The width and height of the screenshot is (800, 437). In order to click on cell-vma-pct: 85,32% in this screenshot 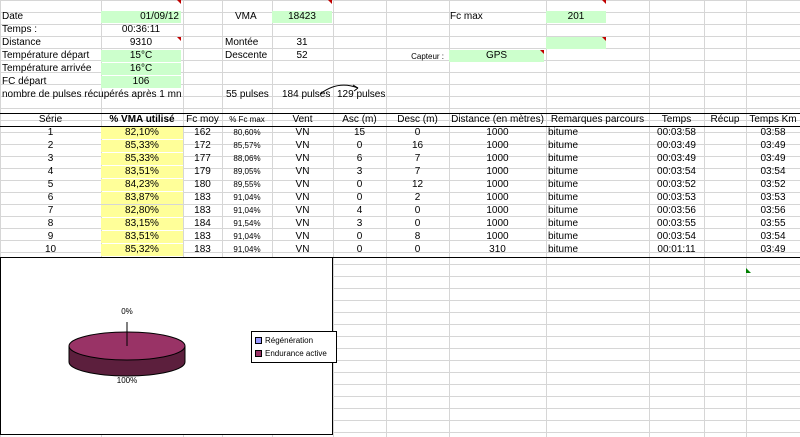, I will do `click(142, 250)`.